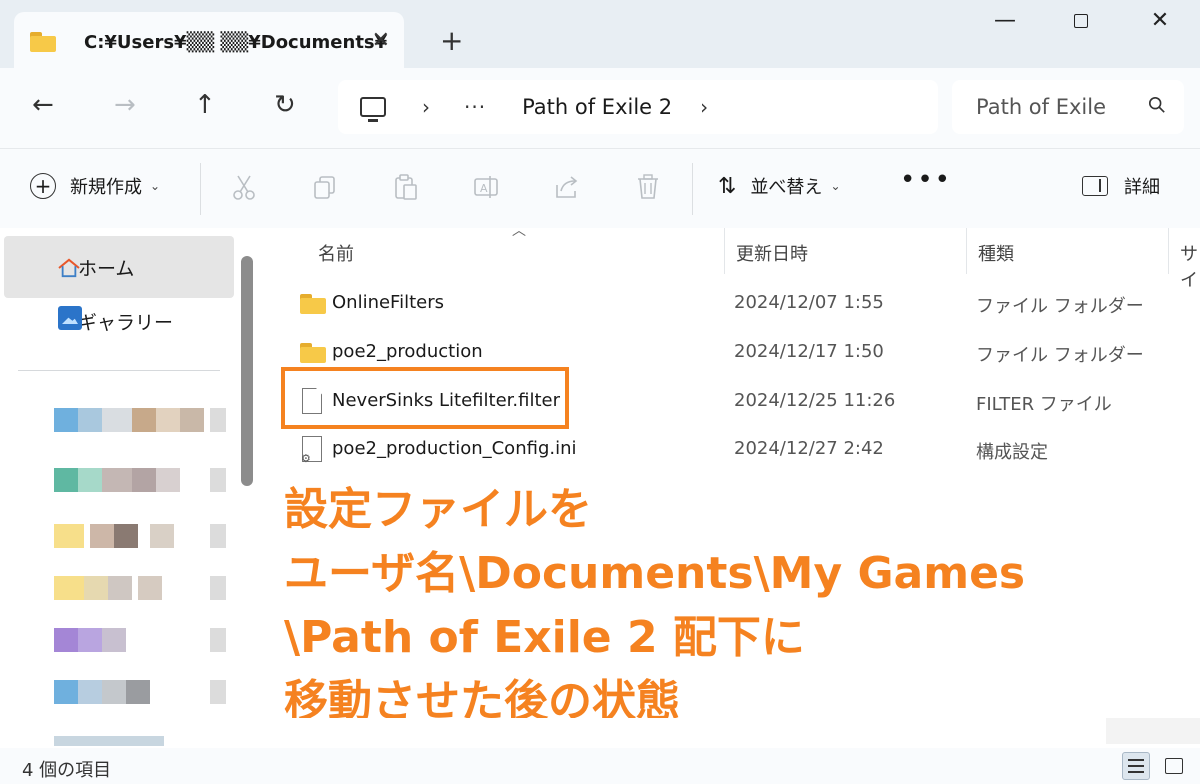  Describe the element at coordinates (106, 187) in the screenshot. I see `new-label: 新規作成` at that location.